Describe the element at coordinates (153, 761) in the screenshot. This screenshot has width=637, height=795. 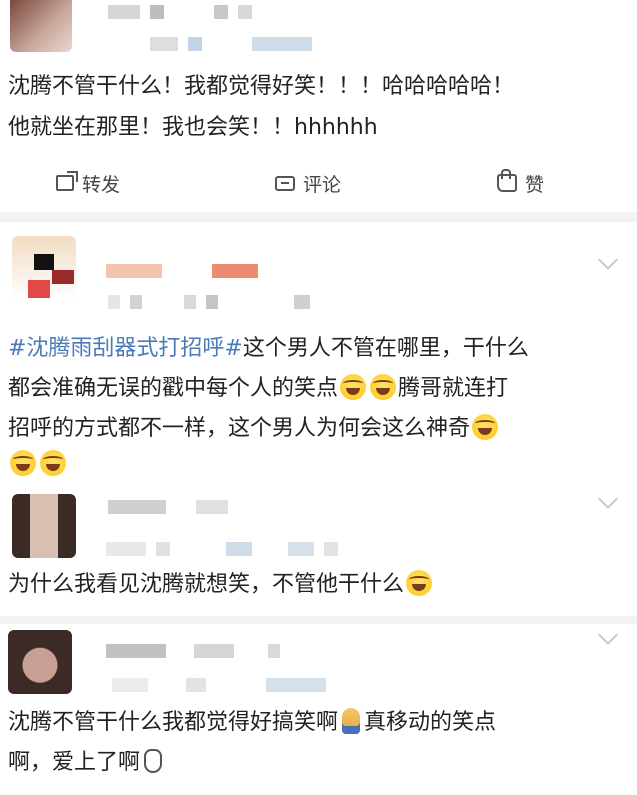
I see `wave-emoji` at that location.